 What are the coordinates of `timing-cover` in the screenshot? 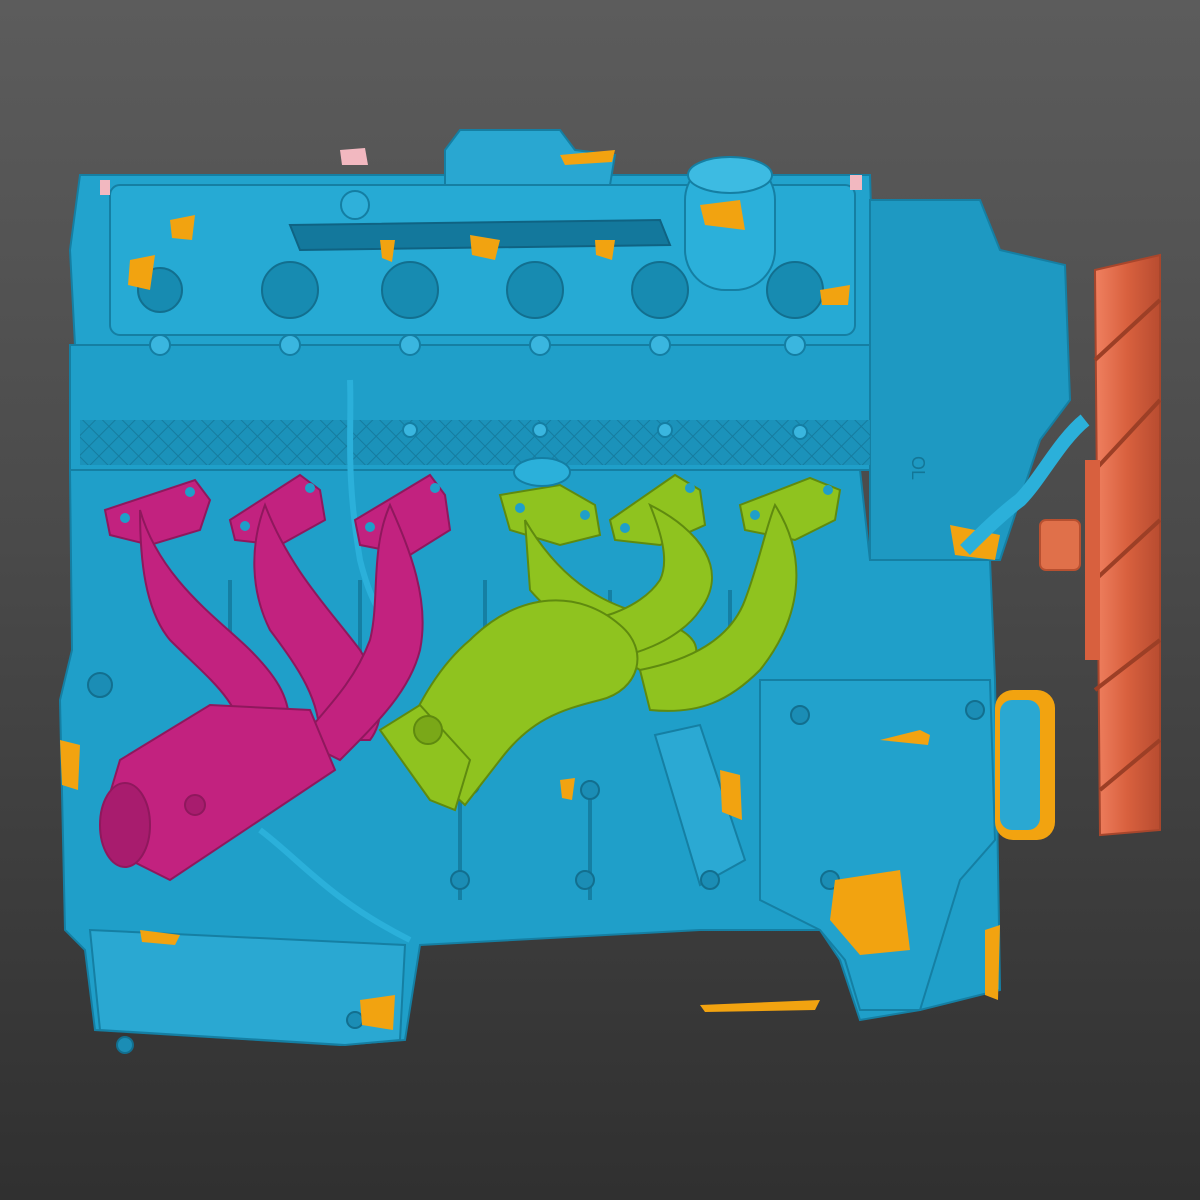 It's located at (970, 380).